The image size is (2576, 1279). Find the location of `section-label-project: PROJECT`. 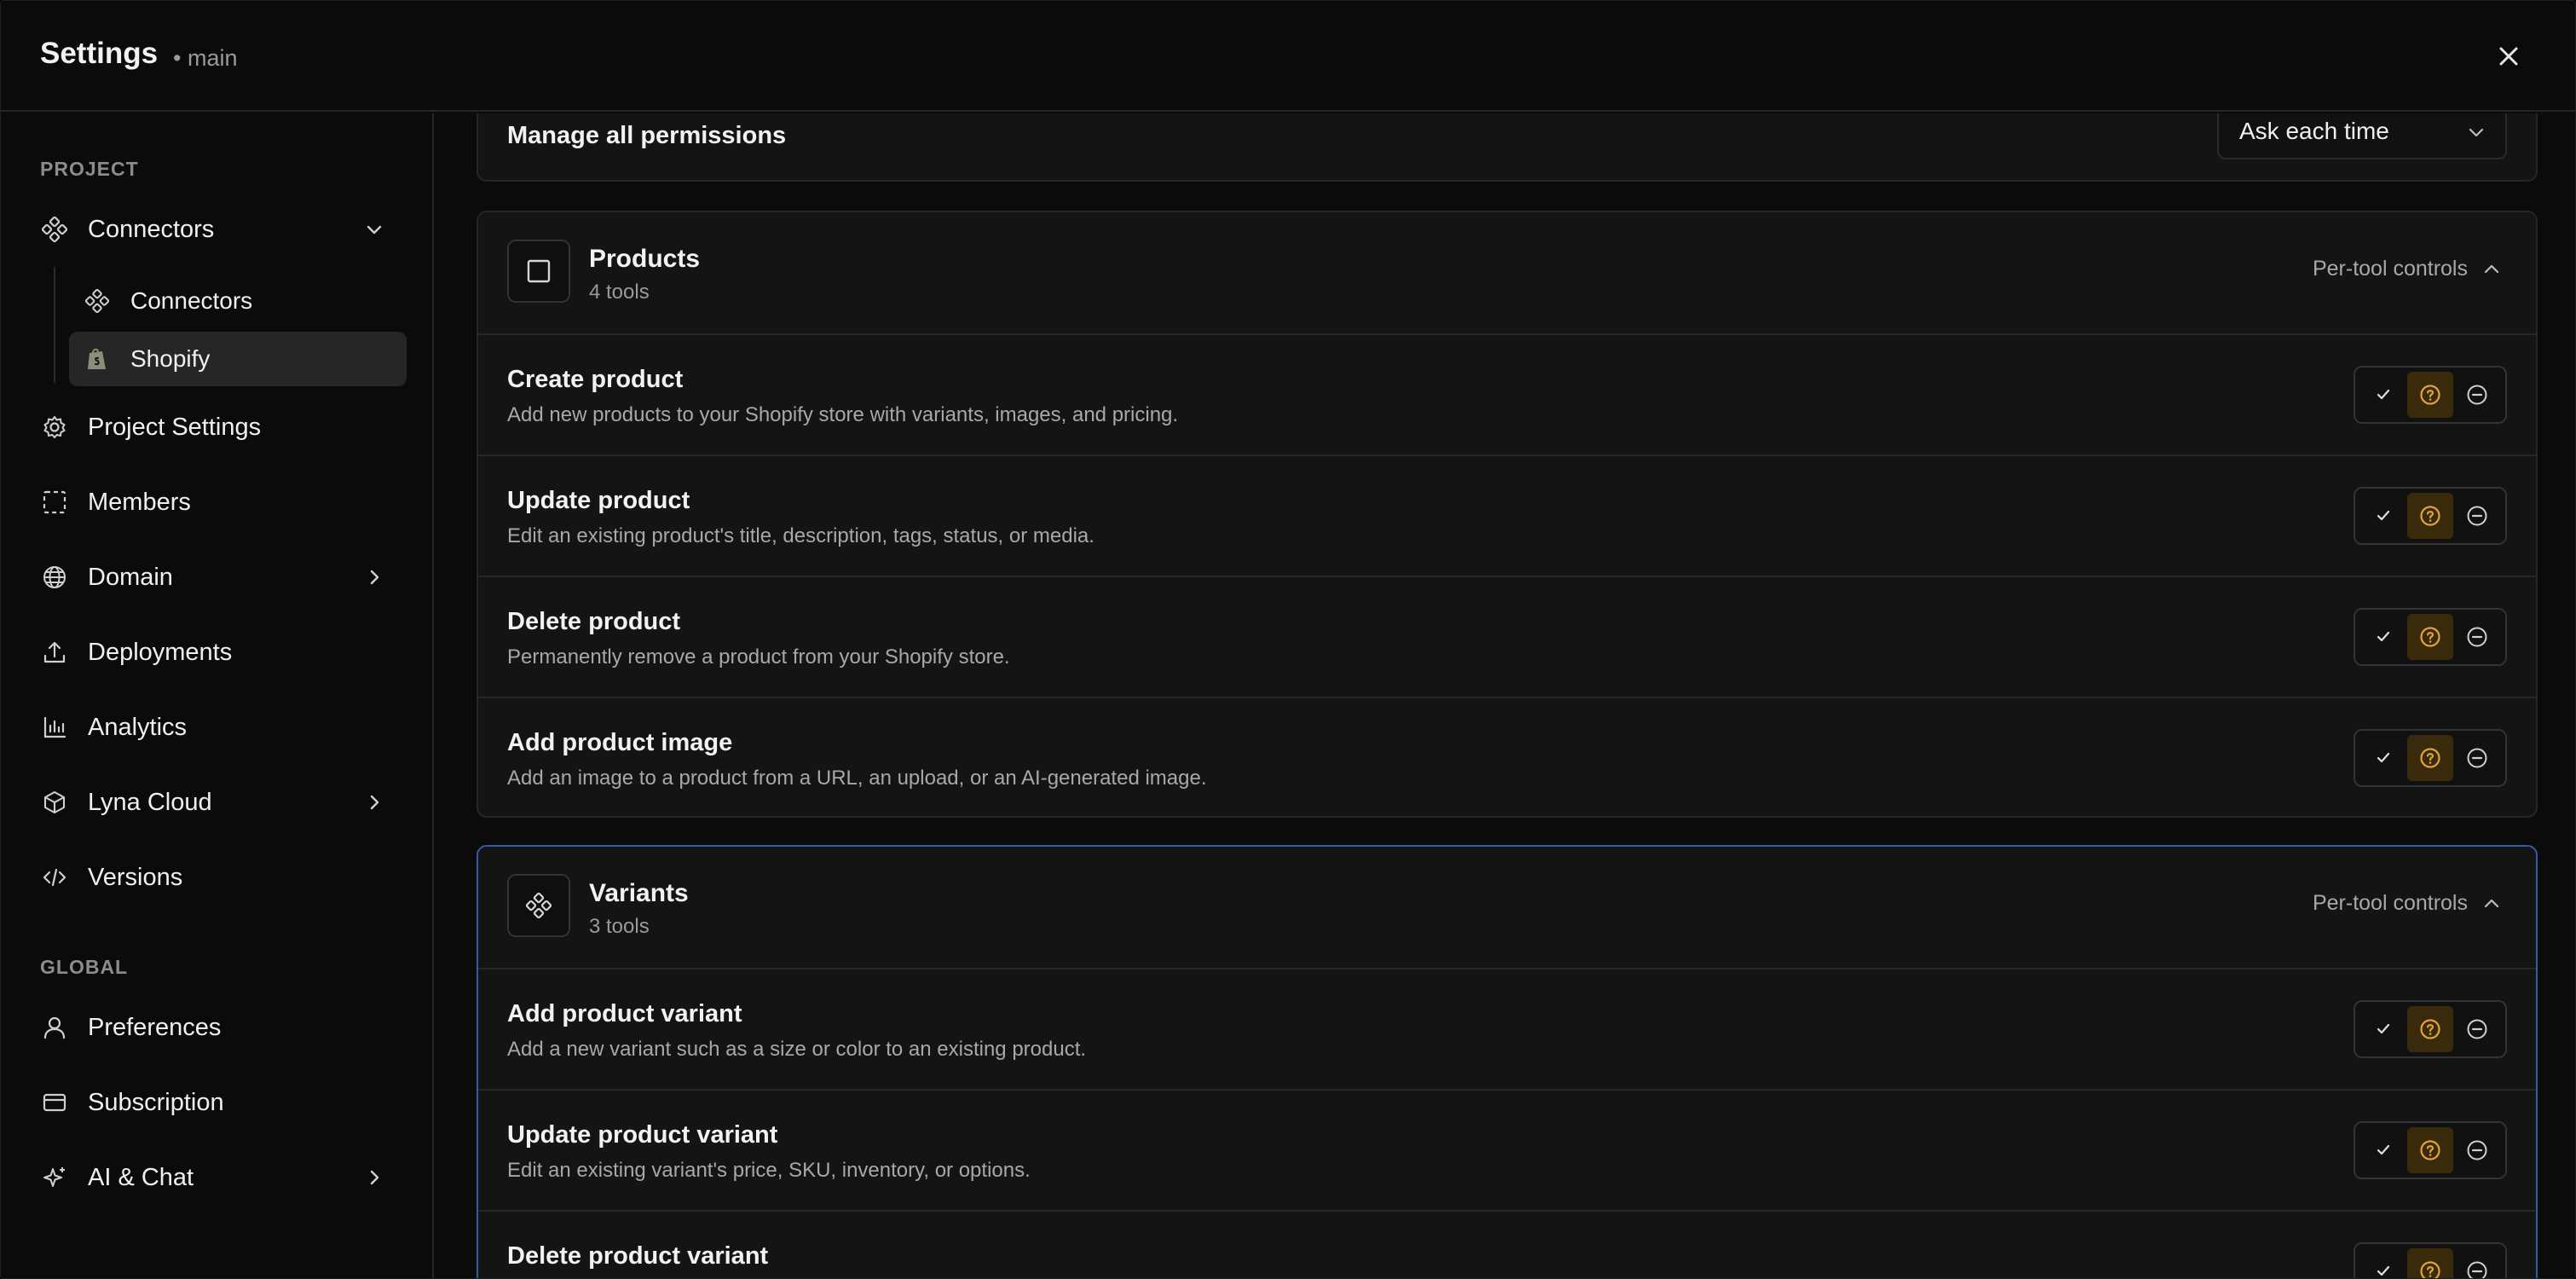

section-label-project: PROJECT is located at coordinates (89, 169).